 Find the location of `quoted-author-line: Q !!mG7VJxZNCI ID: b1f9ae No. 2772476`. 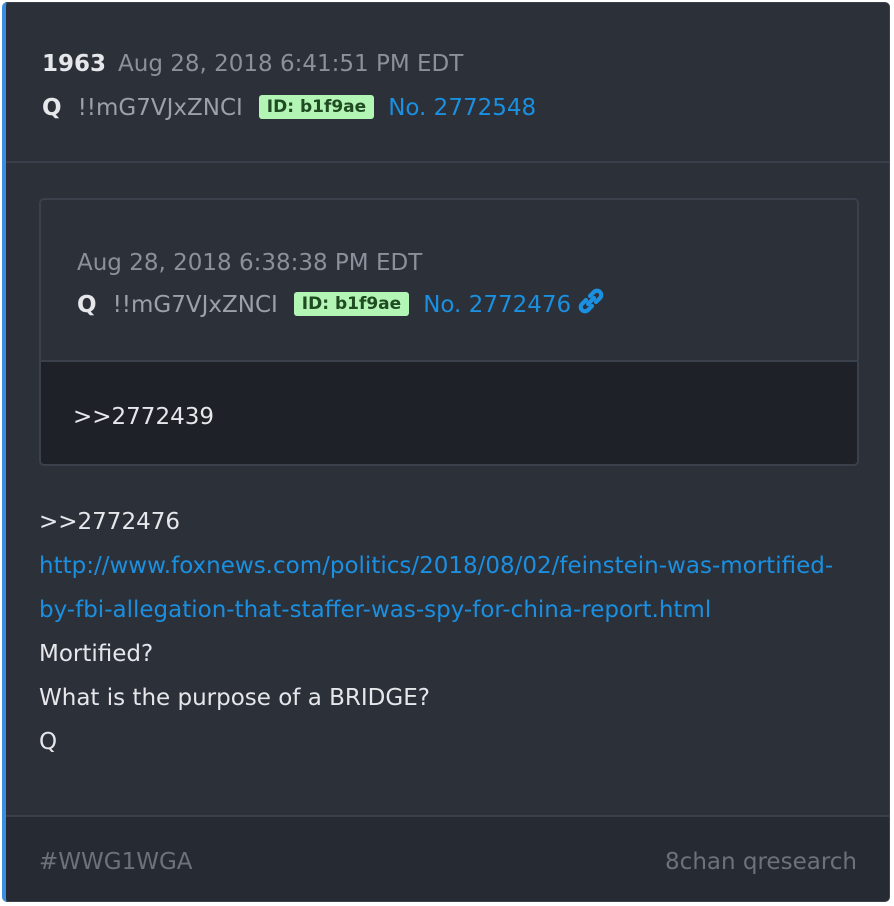

quoted-author-line: Q !!mG7VJxZNCI ID: b1f9ae No. 2772476 is located at coordinates (341, 306).